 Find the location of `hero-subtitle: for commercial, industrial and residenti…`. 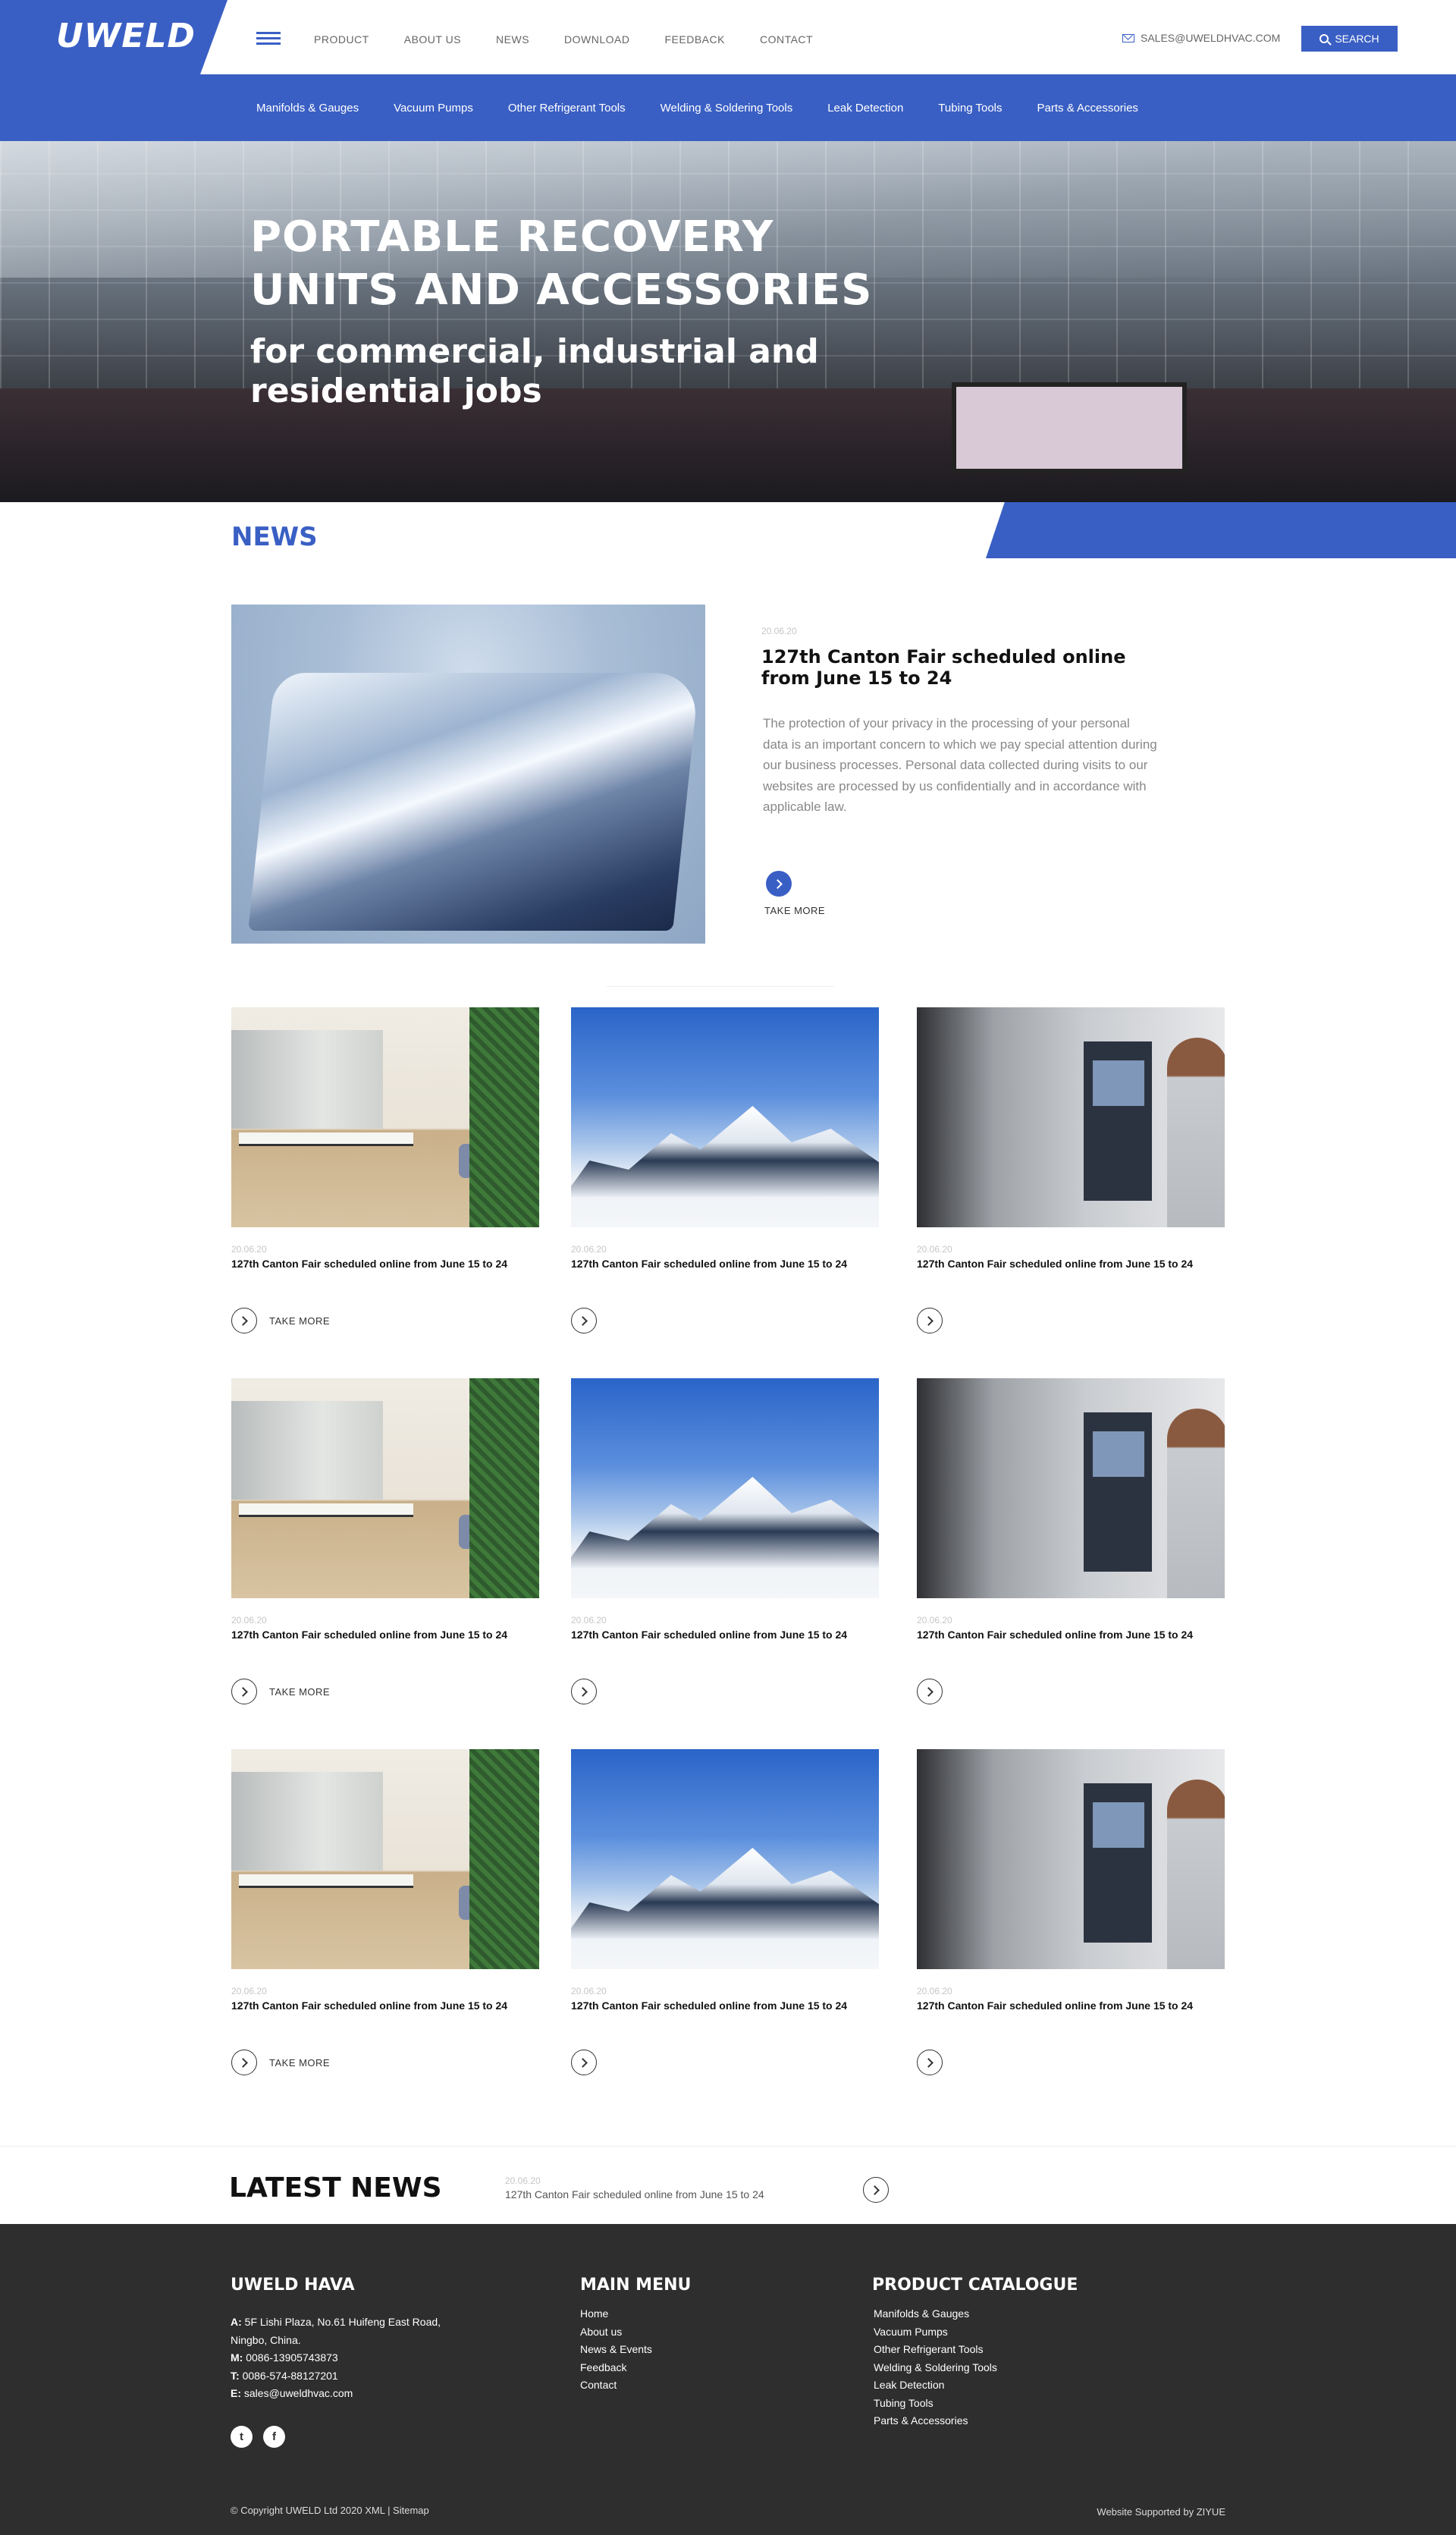

hero-subtitle: for commercial, industrial and residenti… is located at coordinates (534, 371).